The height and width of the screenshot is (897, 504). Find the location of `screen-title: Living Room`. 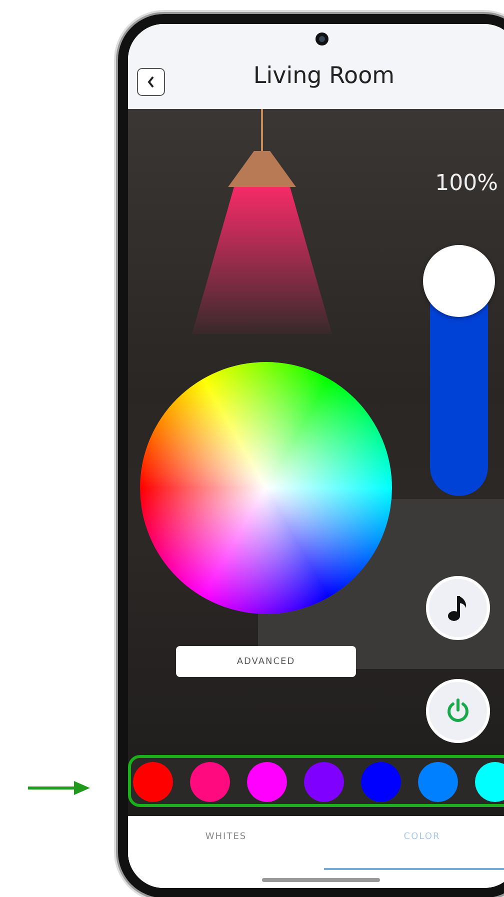

screen-title: Living Room is located at coordinates (324, 75).